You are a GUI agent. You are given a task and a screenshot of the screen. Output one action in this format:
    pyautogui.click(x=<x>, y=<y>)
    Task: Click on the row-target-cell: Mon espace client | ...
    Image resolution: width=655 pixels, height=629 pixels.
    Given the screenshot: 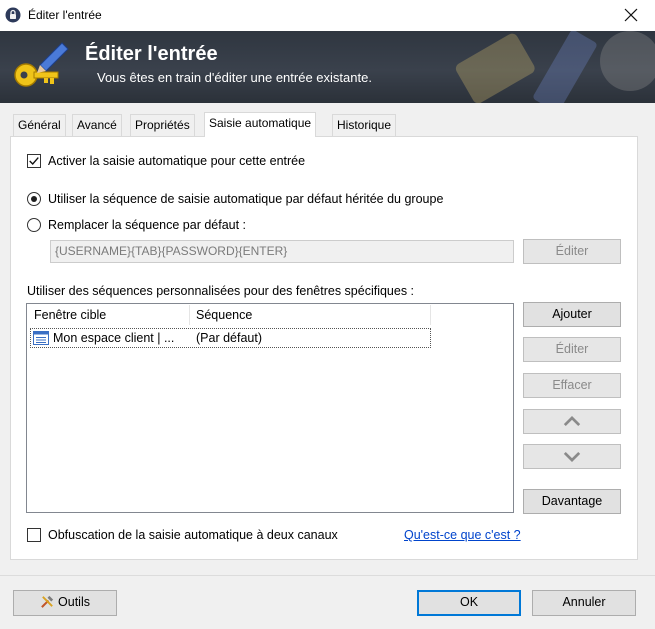 What is the action you would take?
    pyautogui.click(x=114, y=338)
    